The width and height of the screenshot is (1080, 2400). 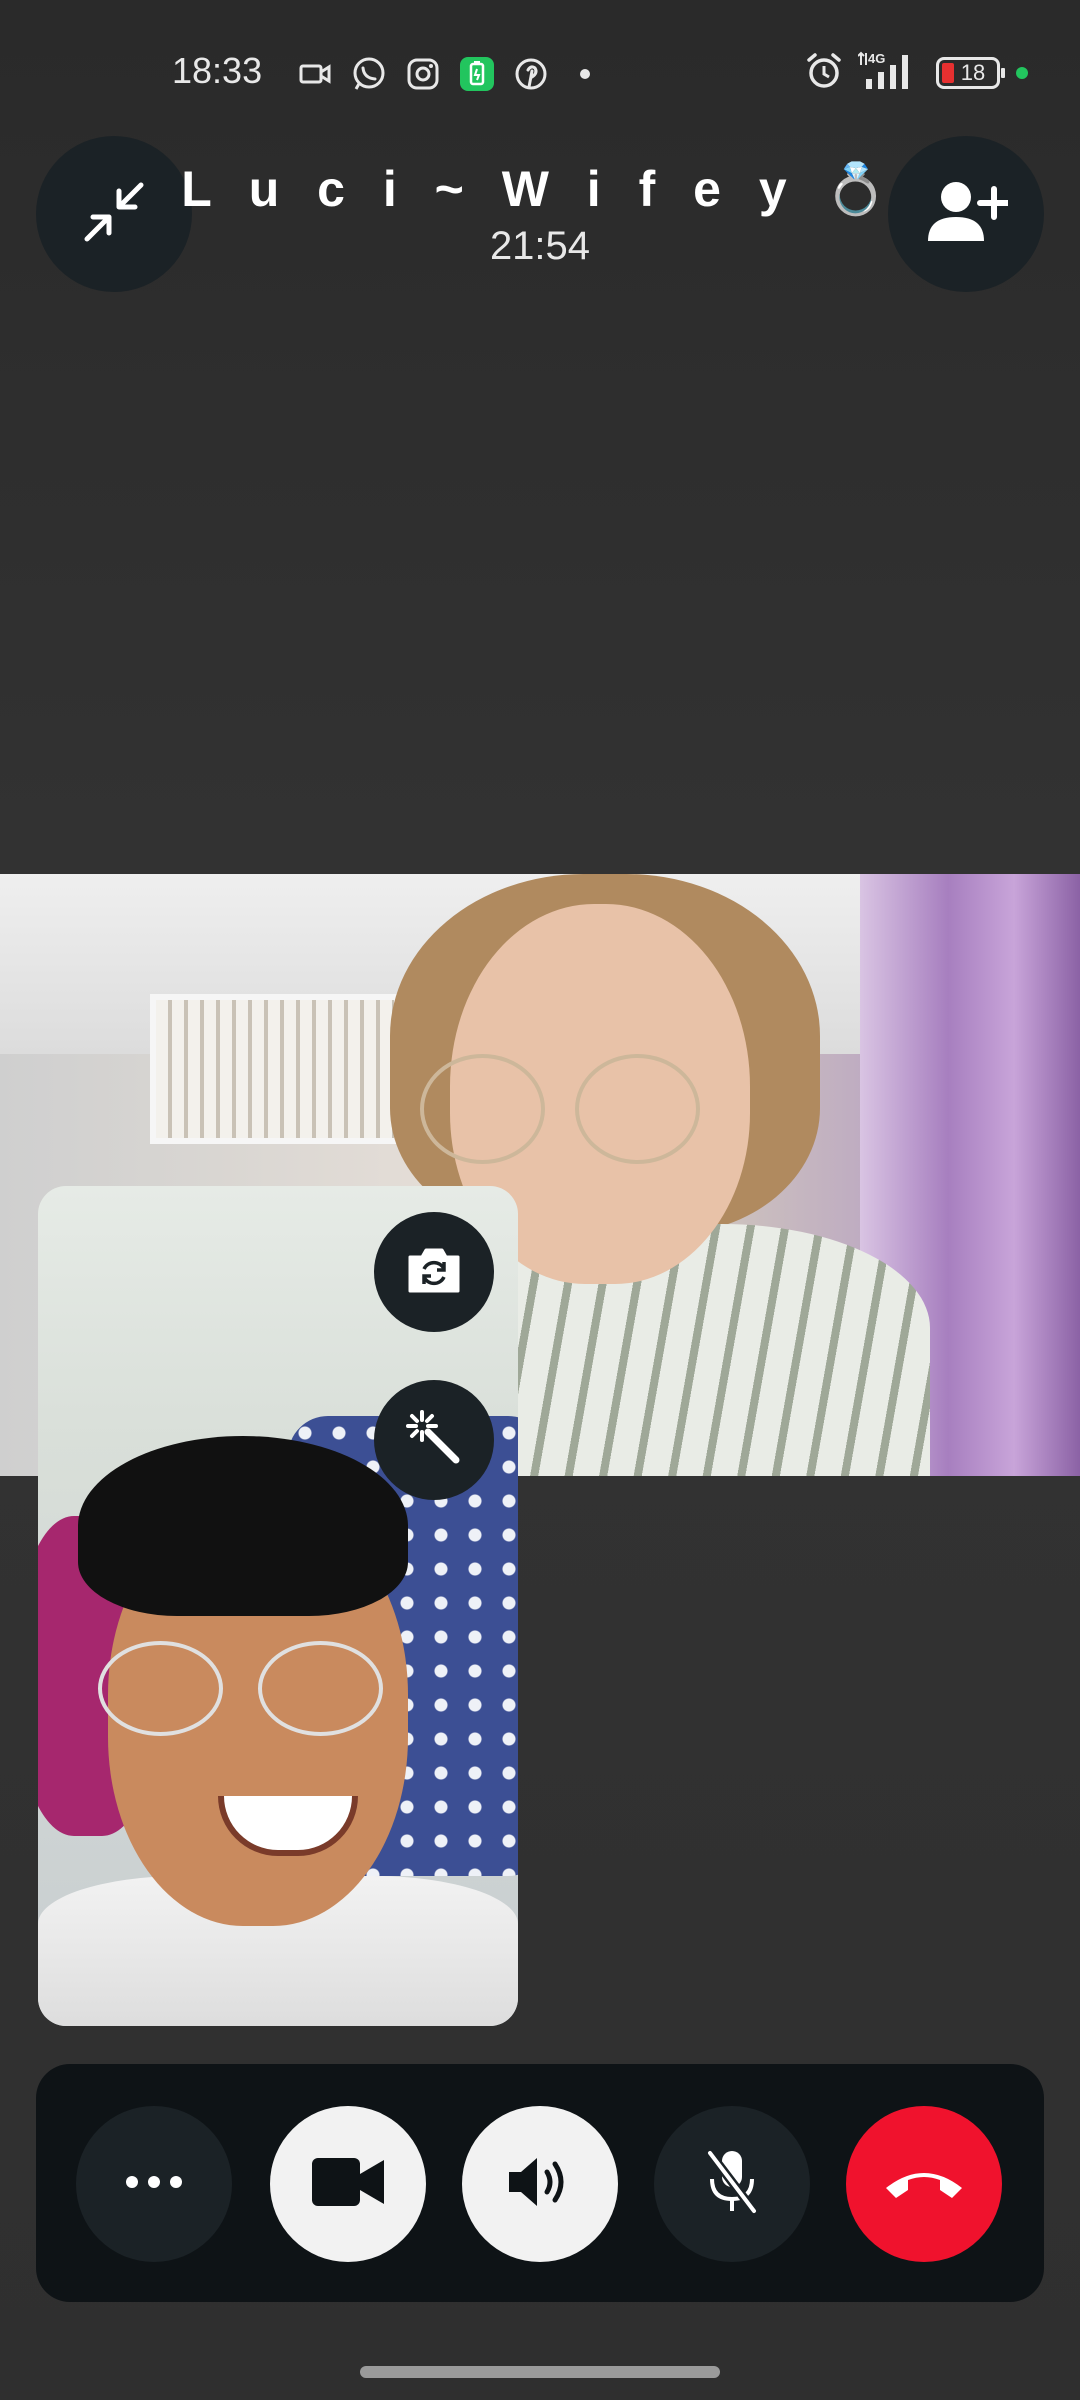 I want to click on self-glasses-left, so click(x=160, y=1688).